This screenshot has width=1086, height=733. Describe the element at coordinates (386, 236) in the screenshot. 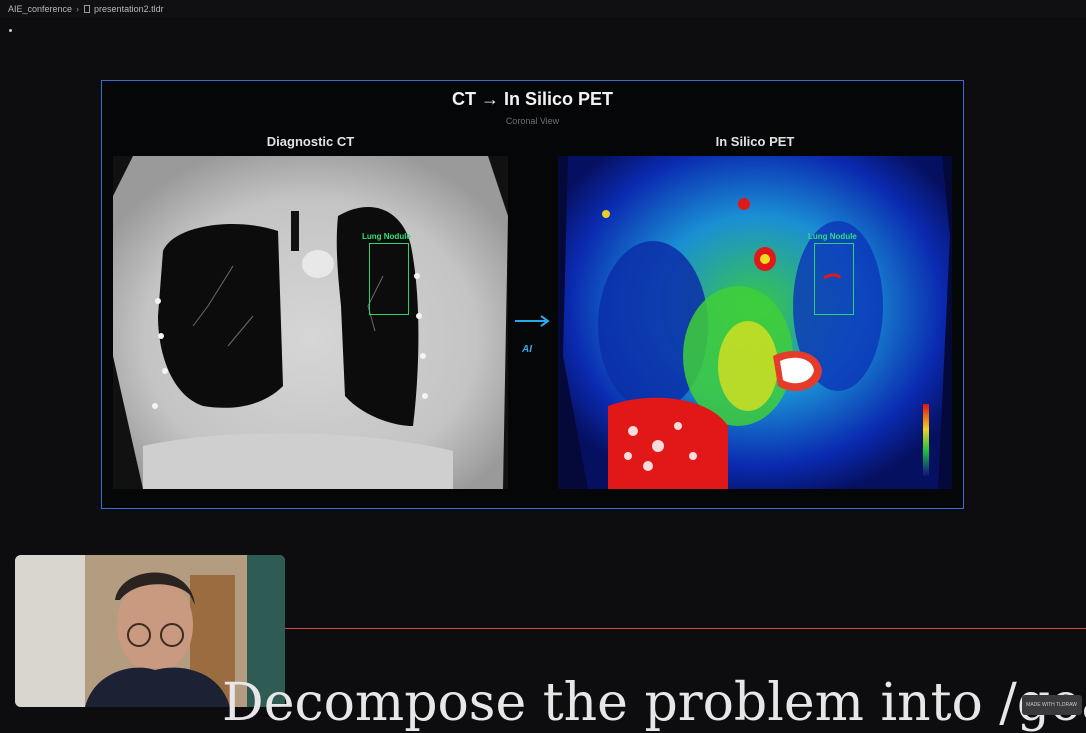

I see `ct-nodule-label: Lung Nodule` at that location.